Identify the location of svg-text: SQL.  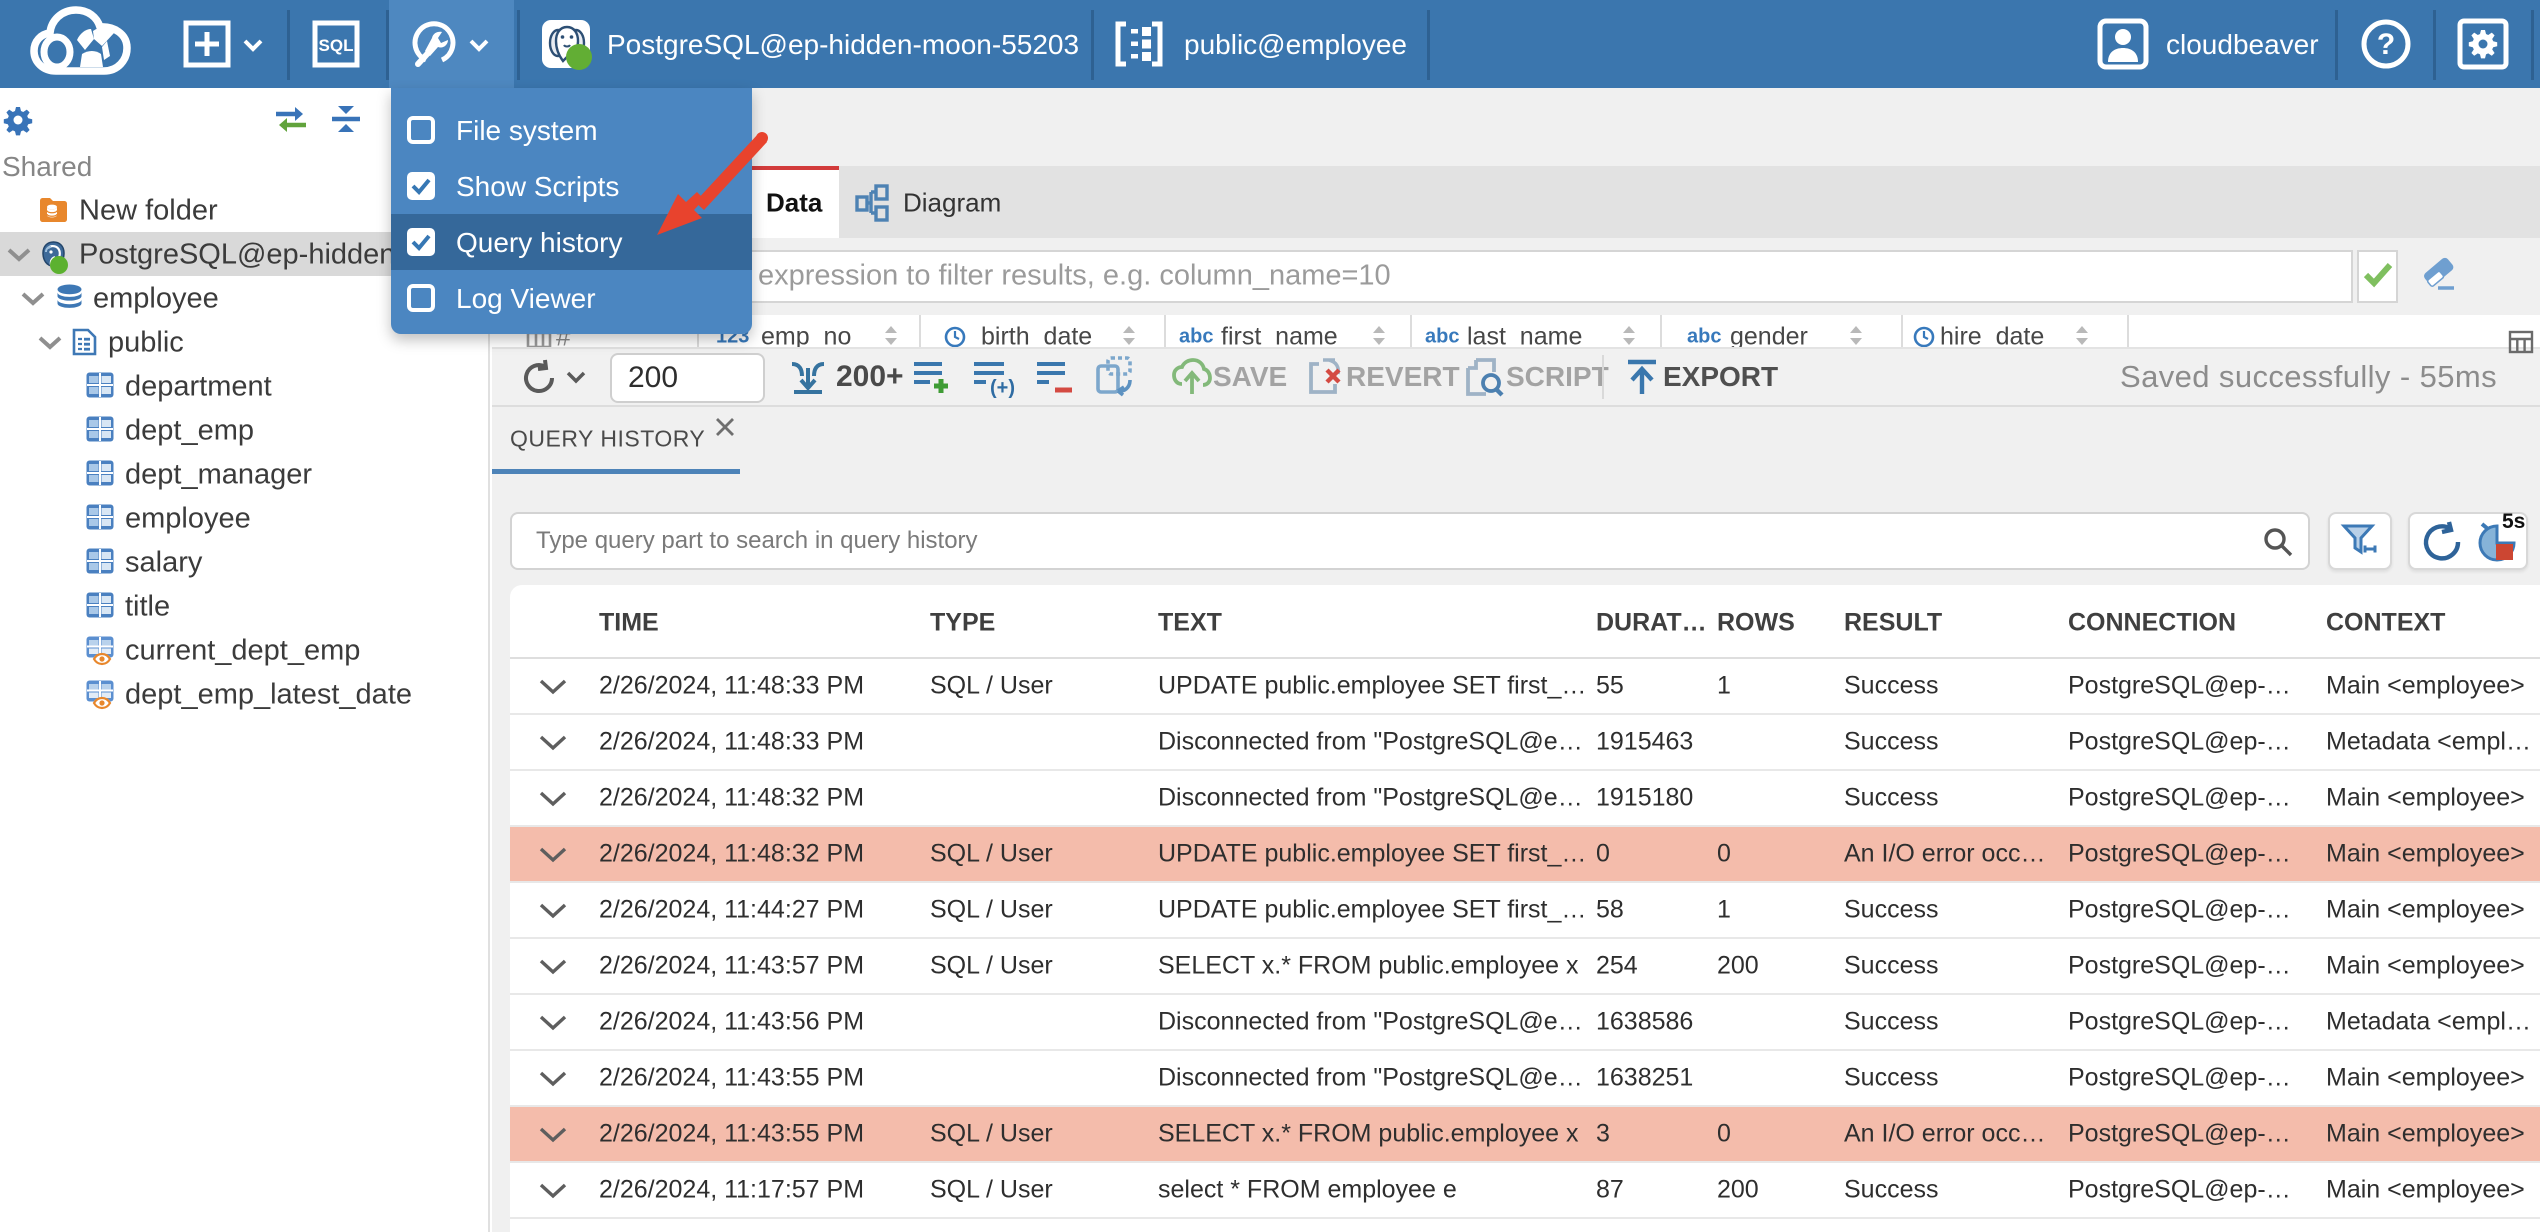
(336, 45).